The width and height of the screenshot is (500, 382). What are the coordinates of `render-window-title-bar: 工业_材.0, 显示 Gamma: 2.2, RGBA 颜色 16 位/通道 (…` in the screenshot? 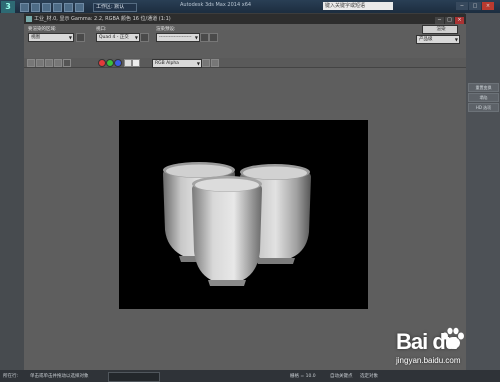 It's located at (245, 19).